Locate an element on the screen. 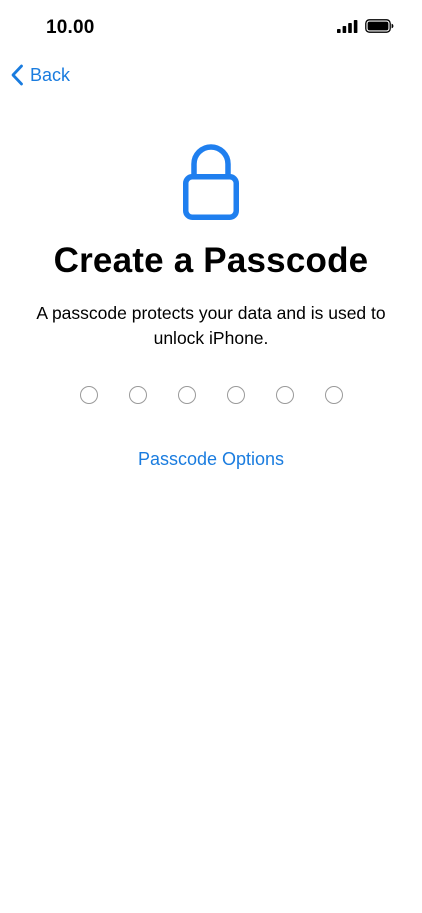 The image size is (422, 913). passcode-options-button: Passcode Options is located at coordinates (211, 459).